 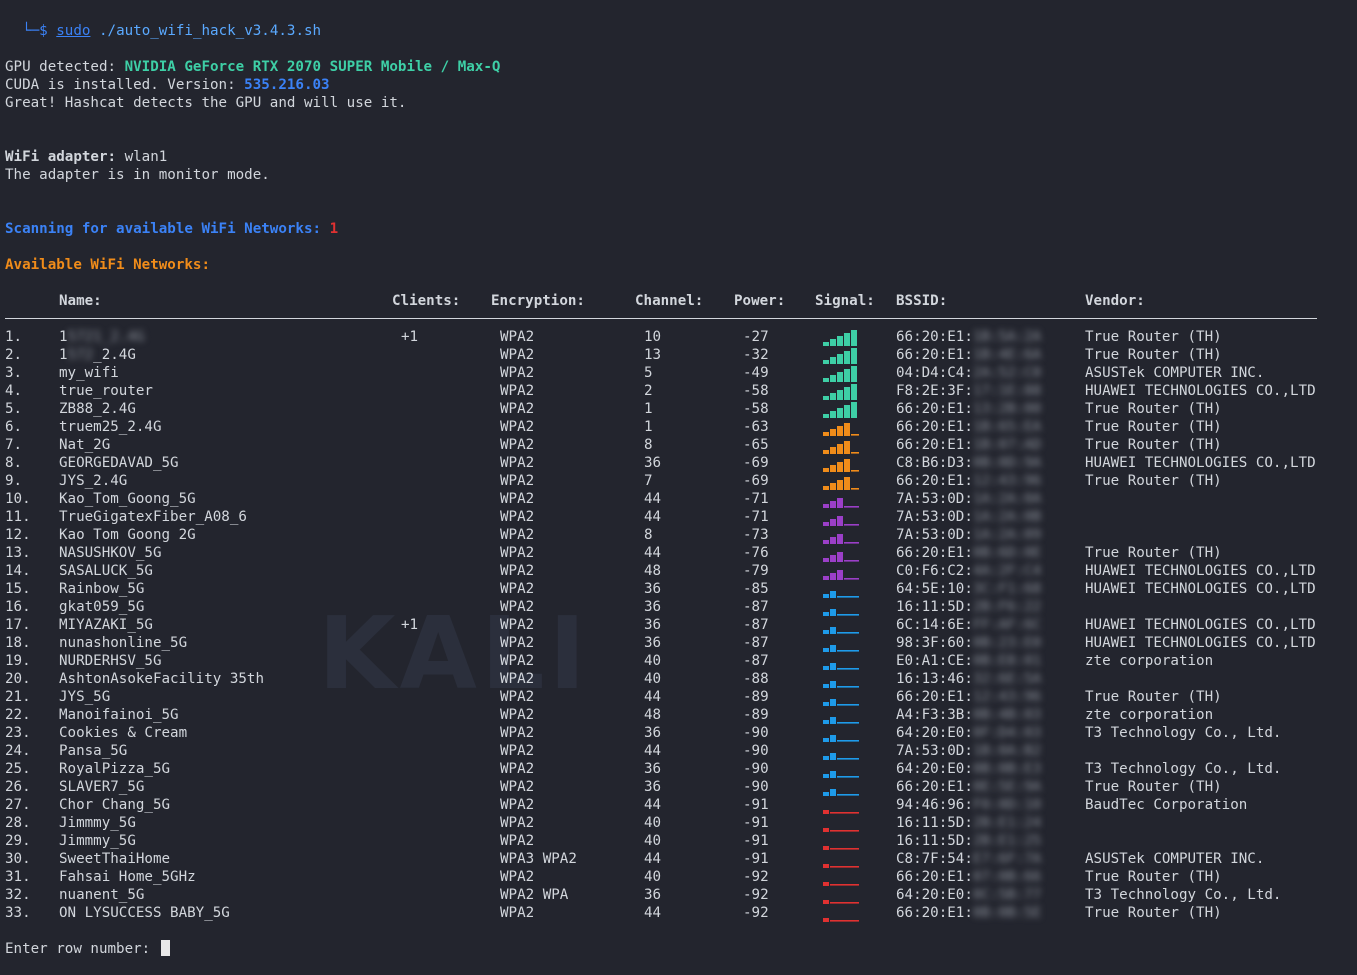 I want to click on prompt-symbol: └─$, so click(x=35, y=31).